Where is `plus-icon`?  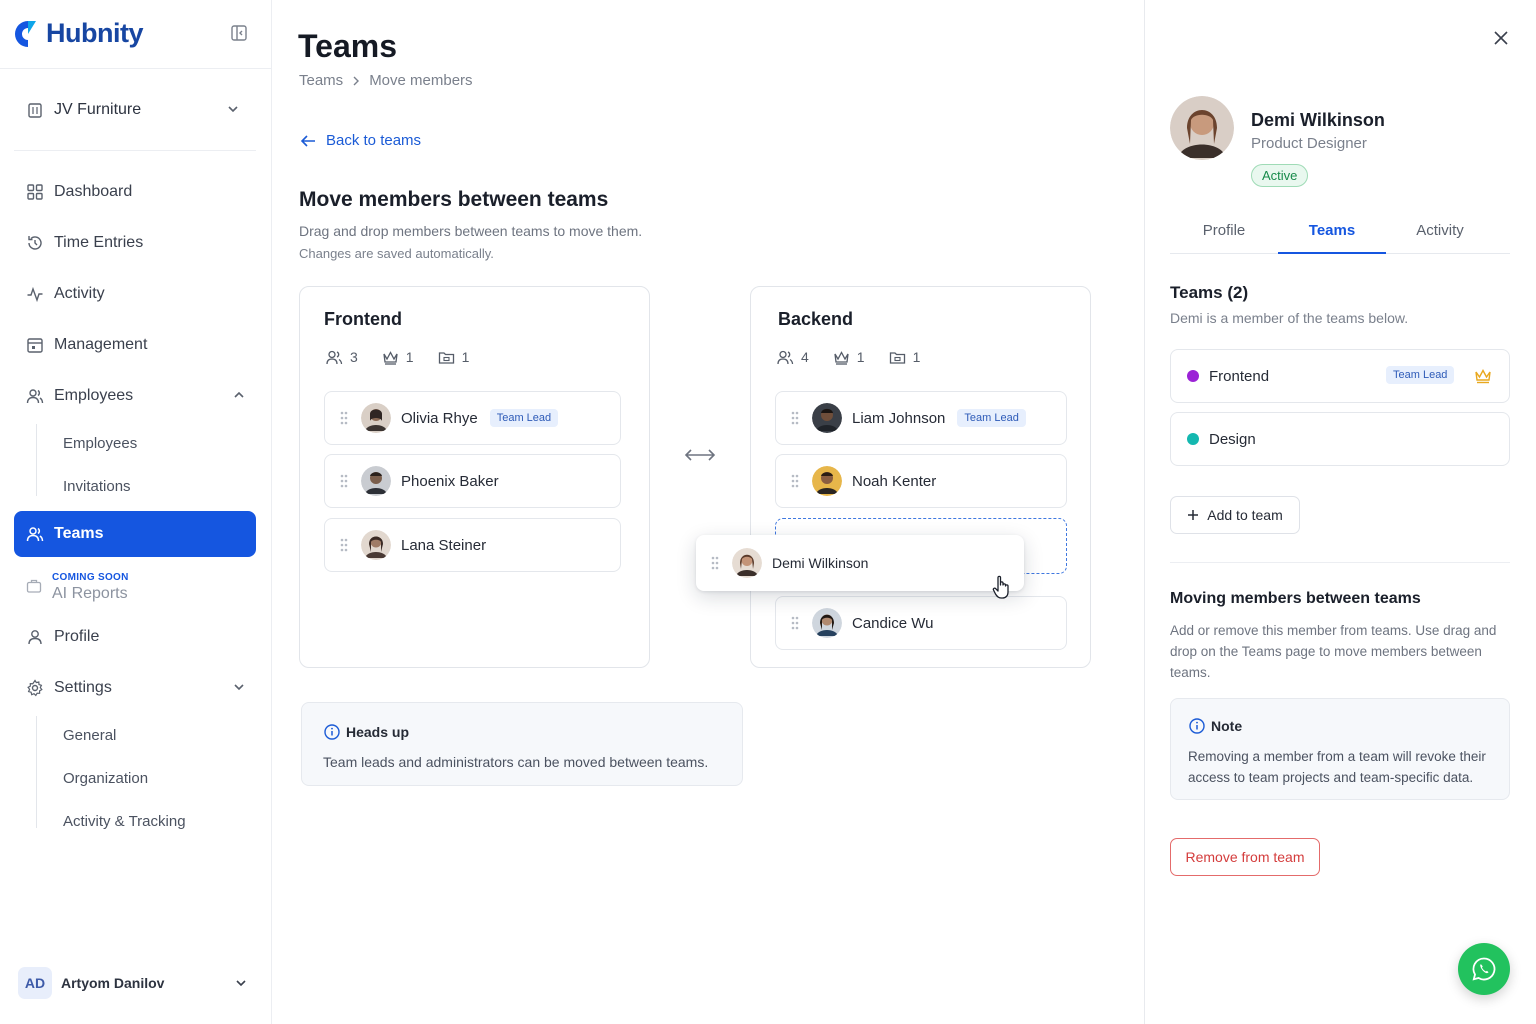 plus-icon is located at coordinates (1193, 515).